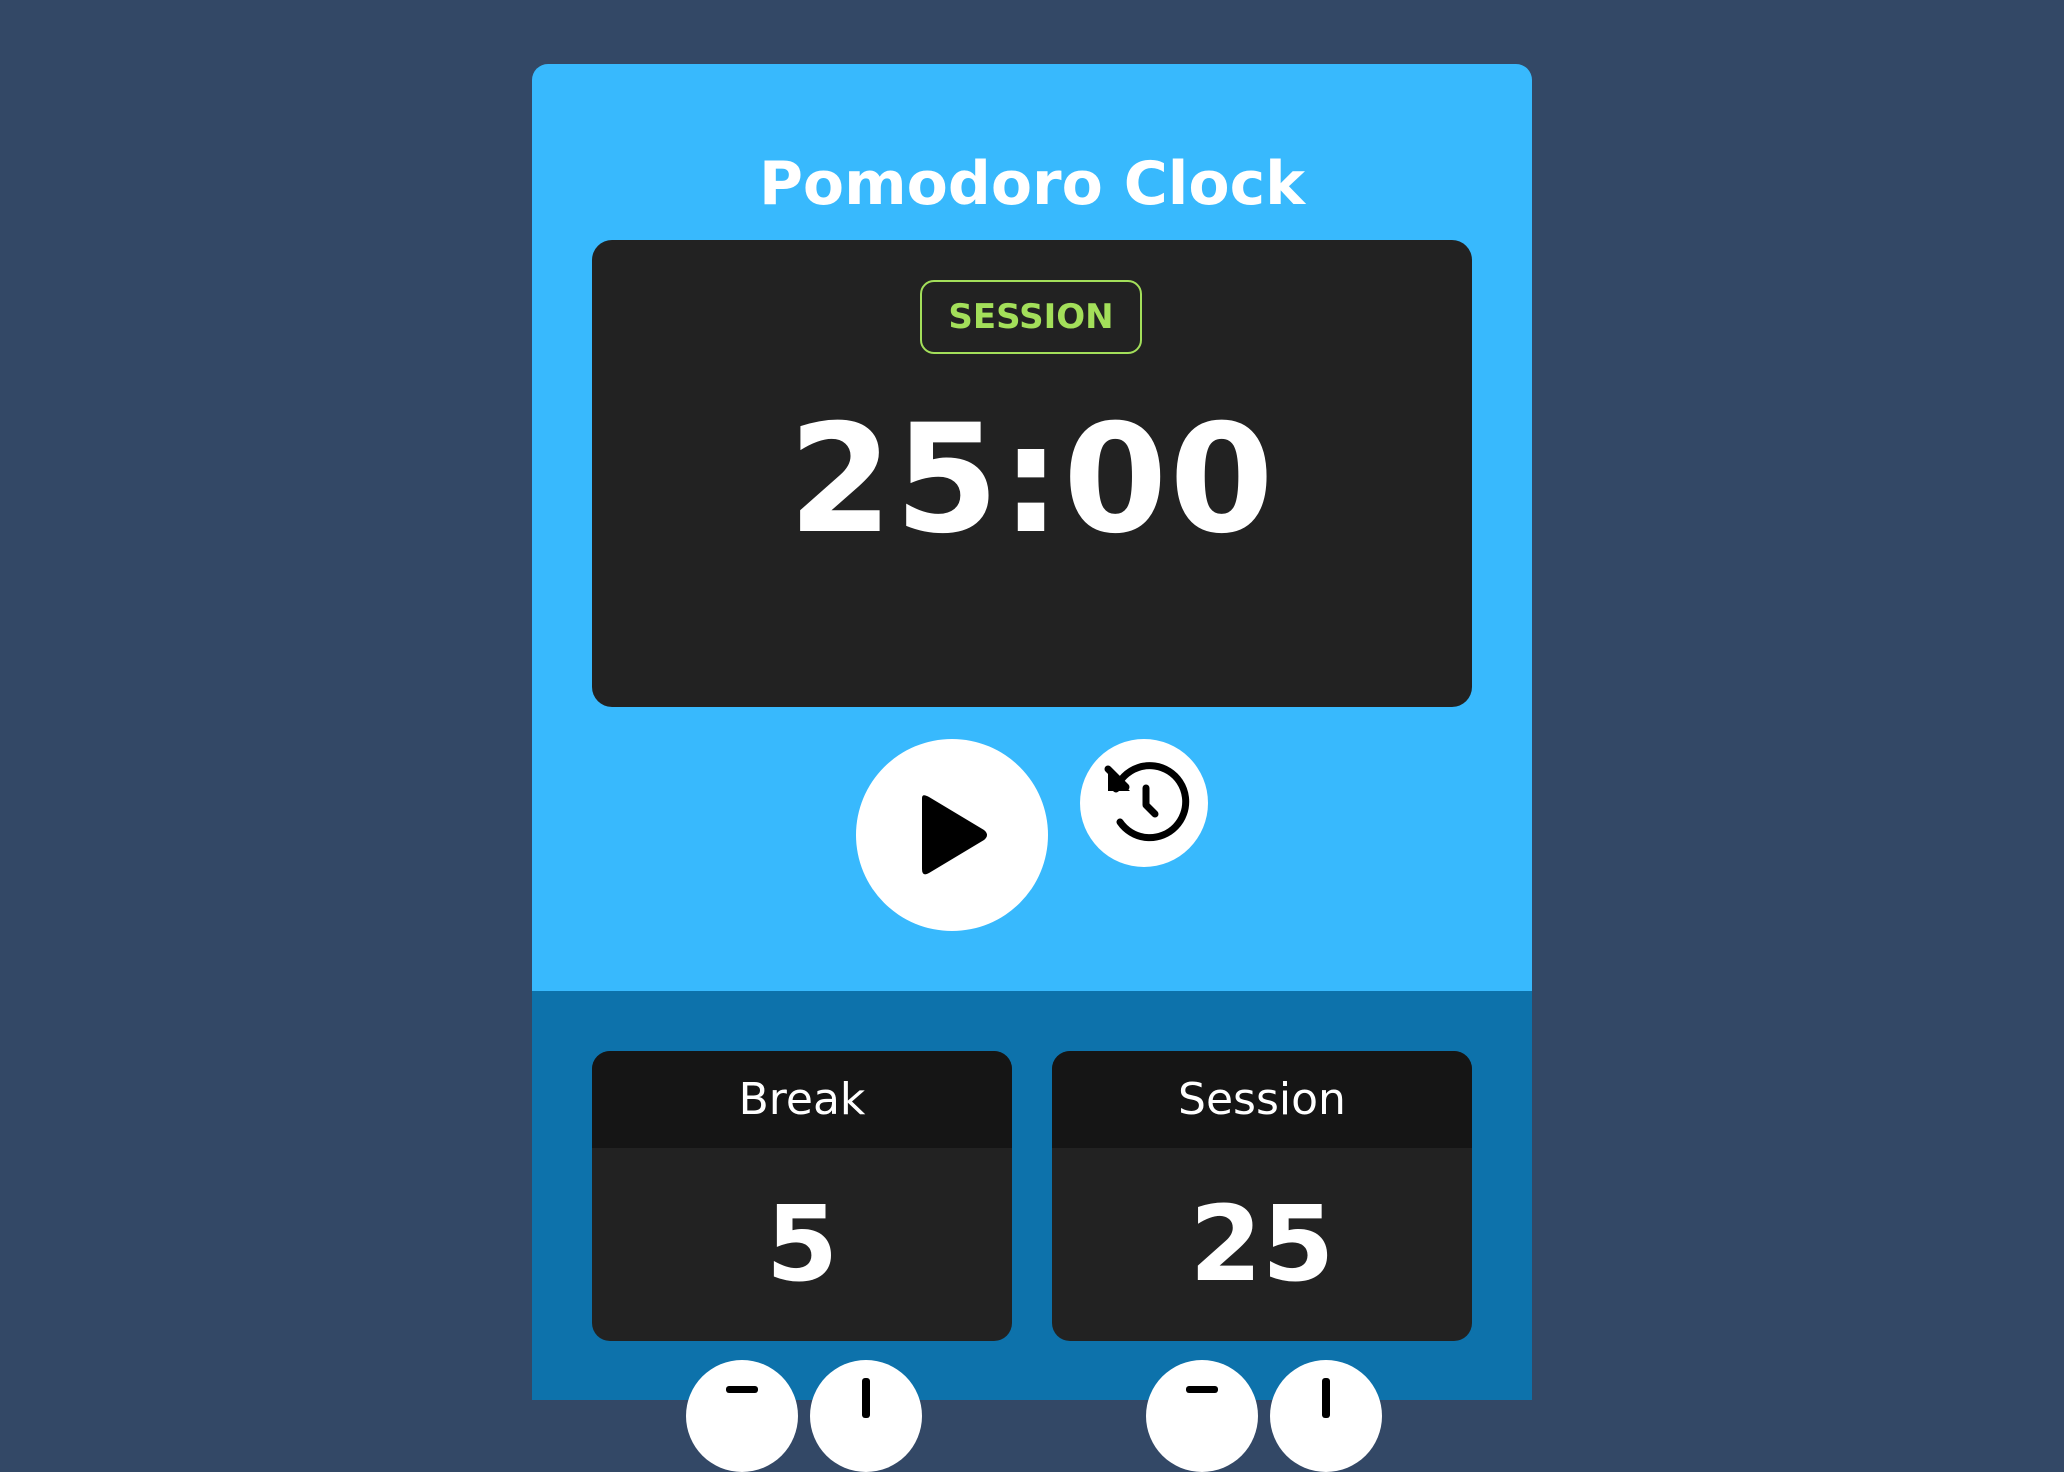 The width and height of the screenshot is (2064, 1472). I want to click on break-increment-button, so click(866, 1416).